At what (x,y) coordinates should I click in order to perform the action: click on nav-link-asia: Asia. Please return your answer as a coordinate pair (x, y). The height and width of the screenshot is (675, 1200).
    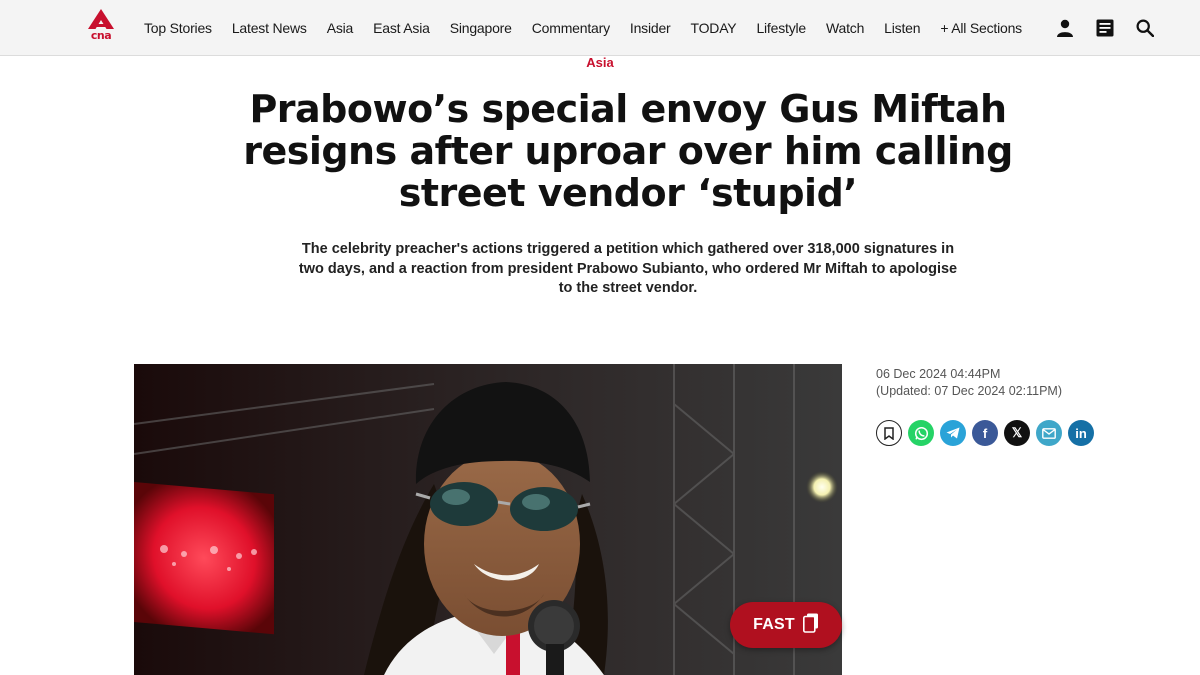
    Looking at the image, I should click on (340, 28).